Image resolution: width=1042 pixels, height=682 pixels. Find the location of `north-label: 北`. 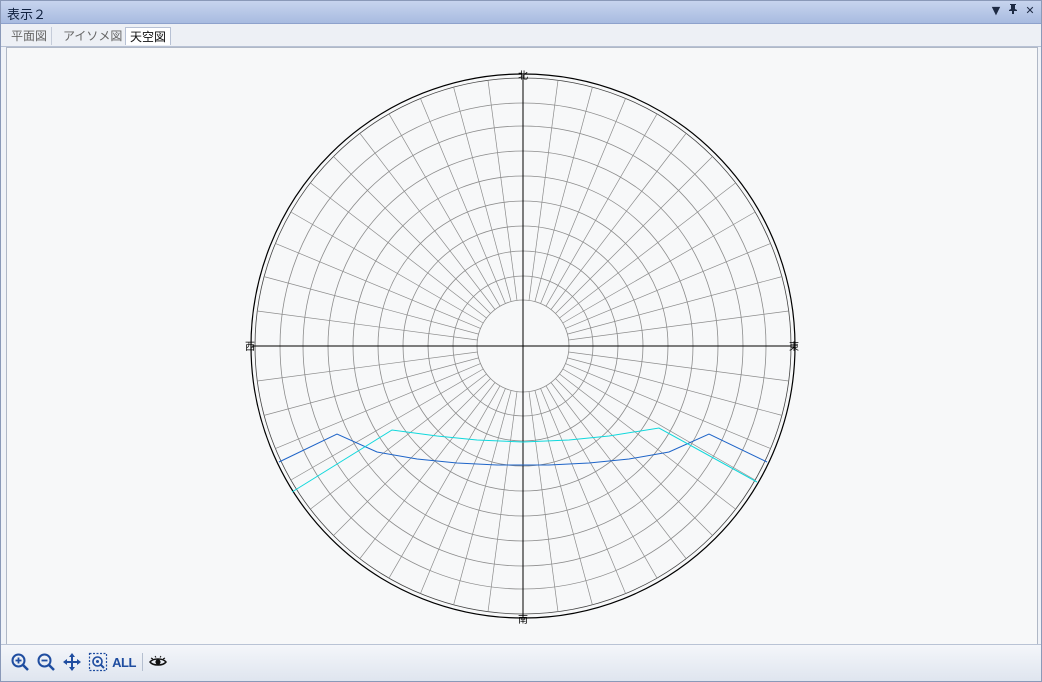

north-label: 北 is located at coordinates (523, 76).